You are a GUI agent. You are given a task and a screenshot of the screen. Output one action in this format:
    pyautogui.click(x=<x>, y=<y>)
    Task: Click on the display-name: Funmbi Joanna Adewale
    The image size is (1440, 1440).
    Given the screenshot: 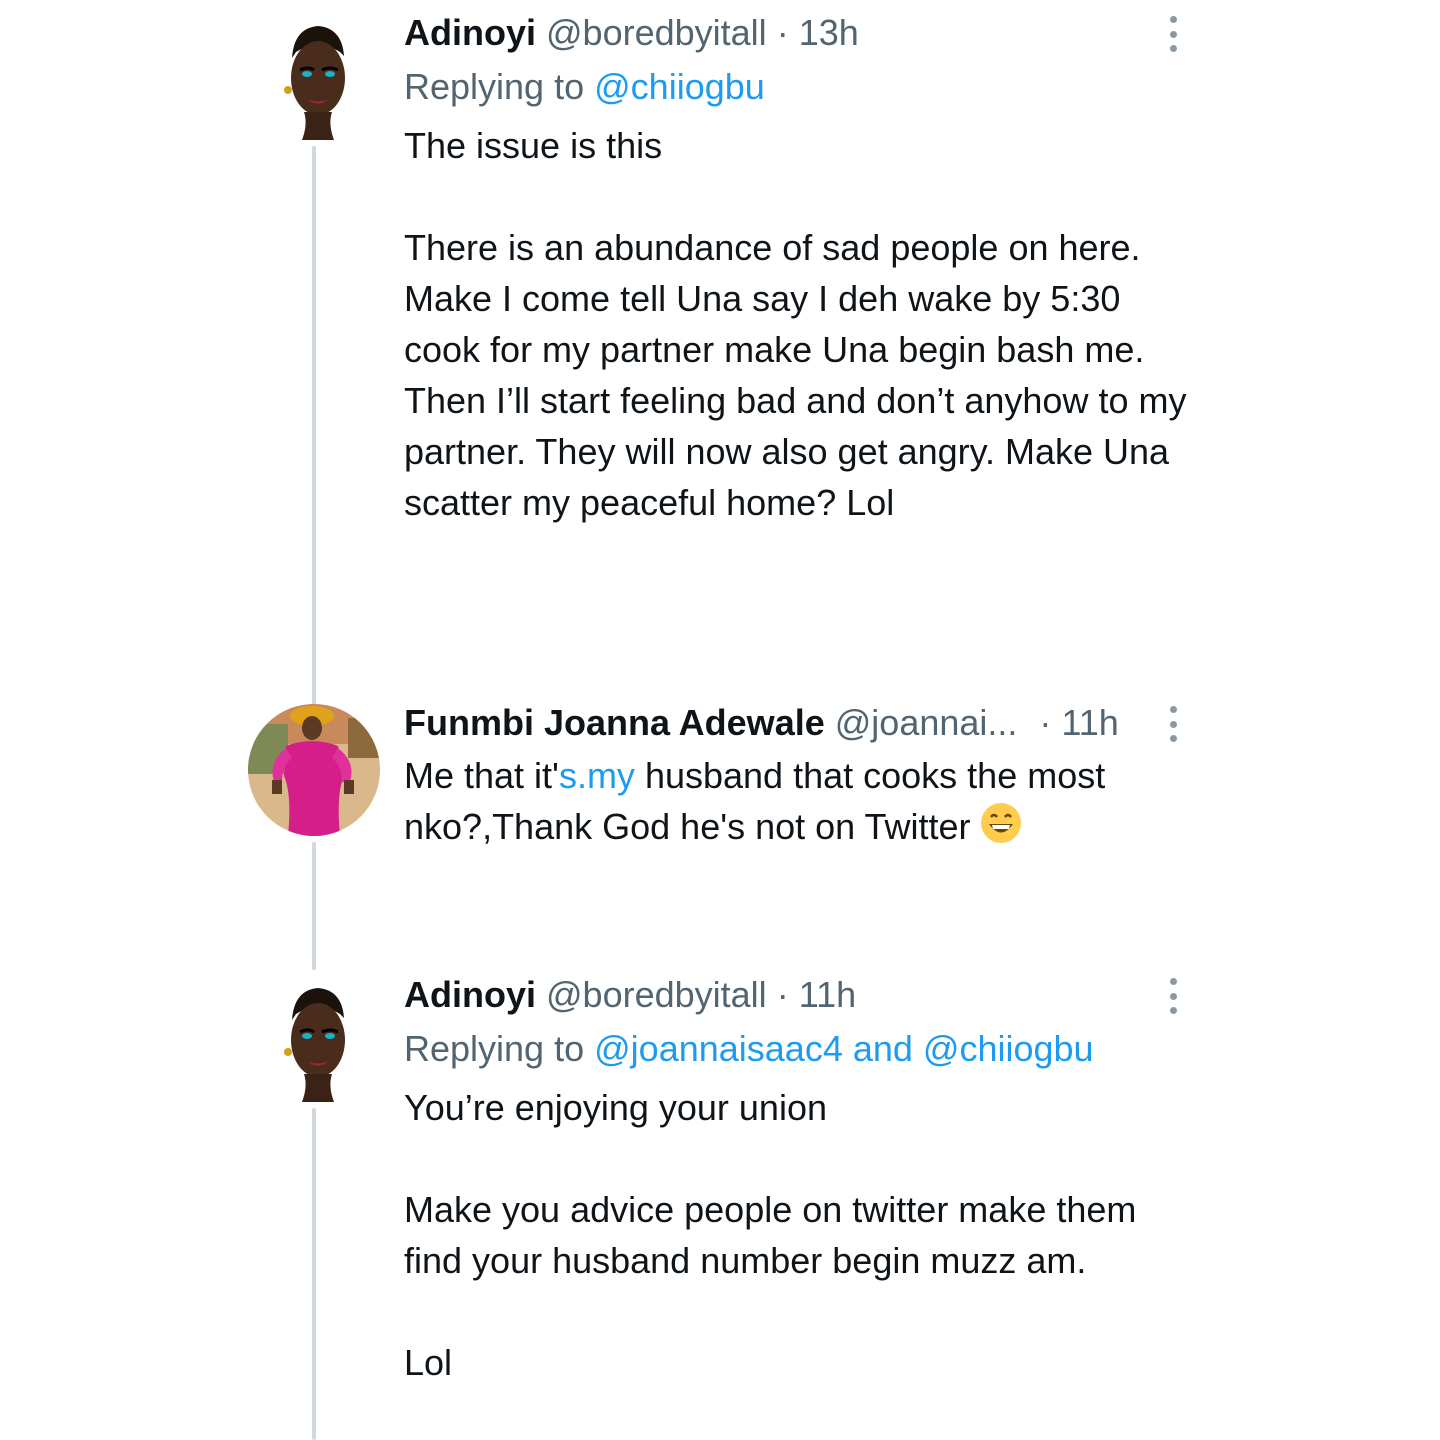 What is the action you would take?
    pyautogui.click(x=614, y=722)
    